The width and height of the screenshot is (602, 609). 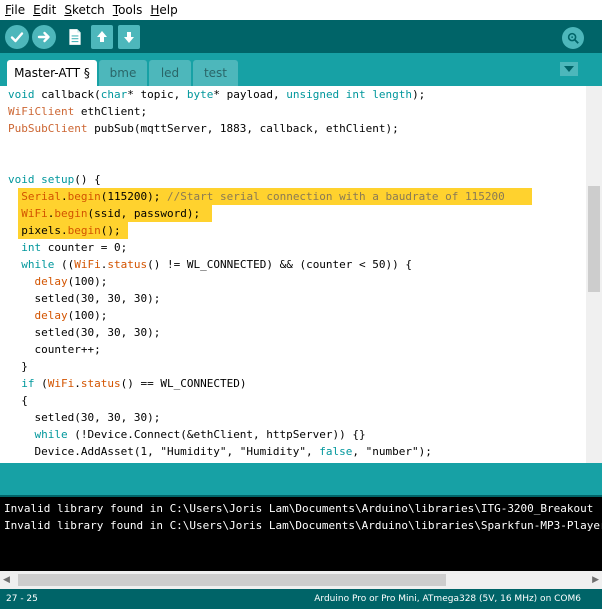 I want to click on menu-tools-label: ools, so click(x=130, y=10).